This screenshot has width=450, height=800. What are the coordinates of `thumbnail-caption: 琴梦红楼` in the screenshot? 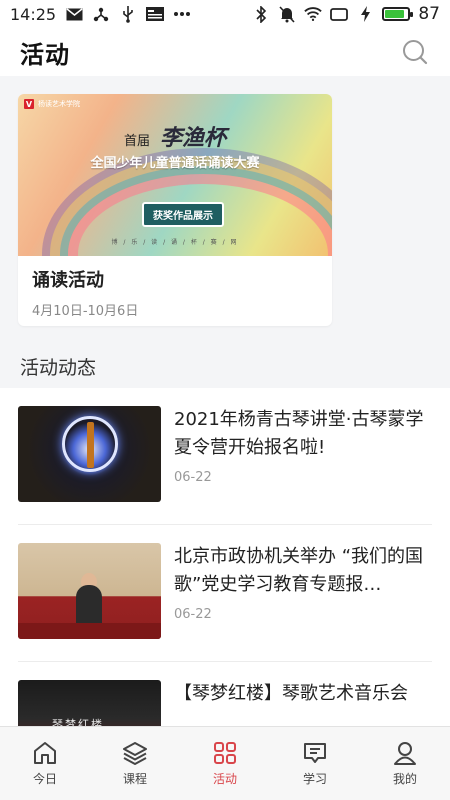 It's located at (78, 722).